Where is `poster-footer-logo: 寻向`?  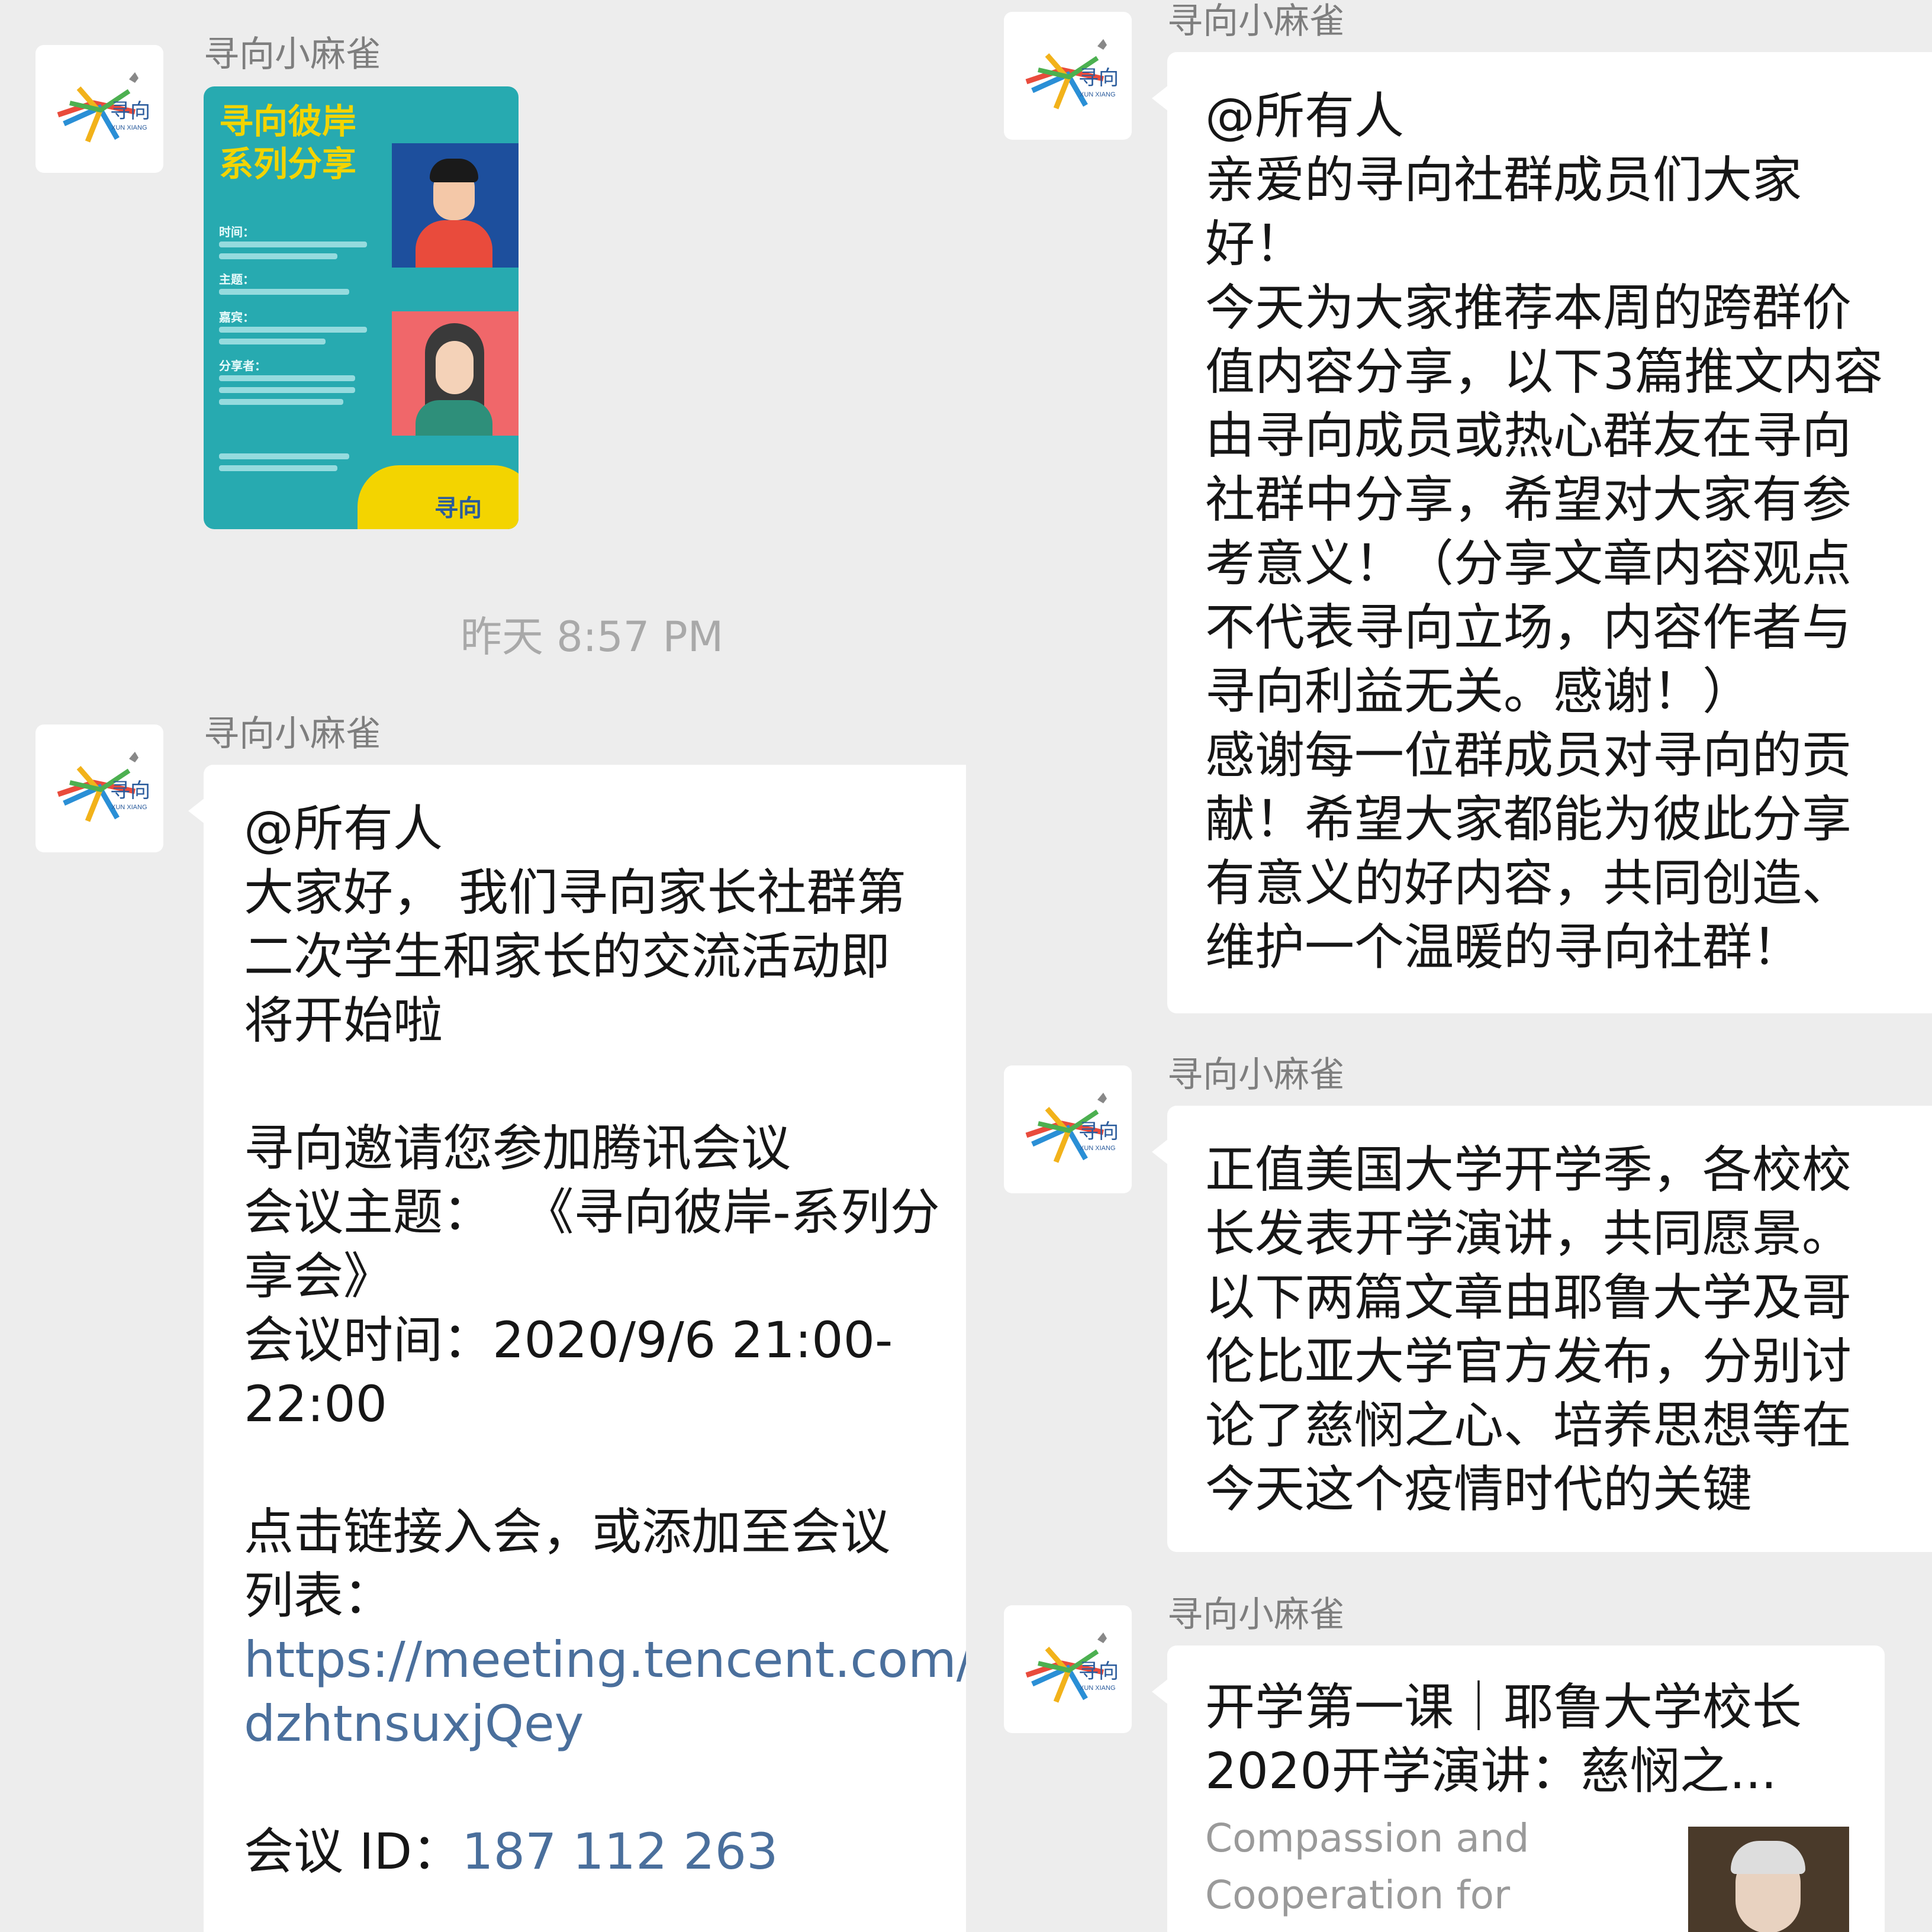
poster-footer-logo: 寻向 is located at coordinates (458, 508).